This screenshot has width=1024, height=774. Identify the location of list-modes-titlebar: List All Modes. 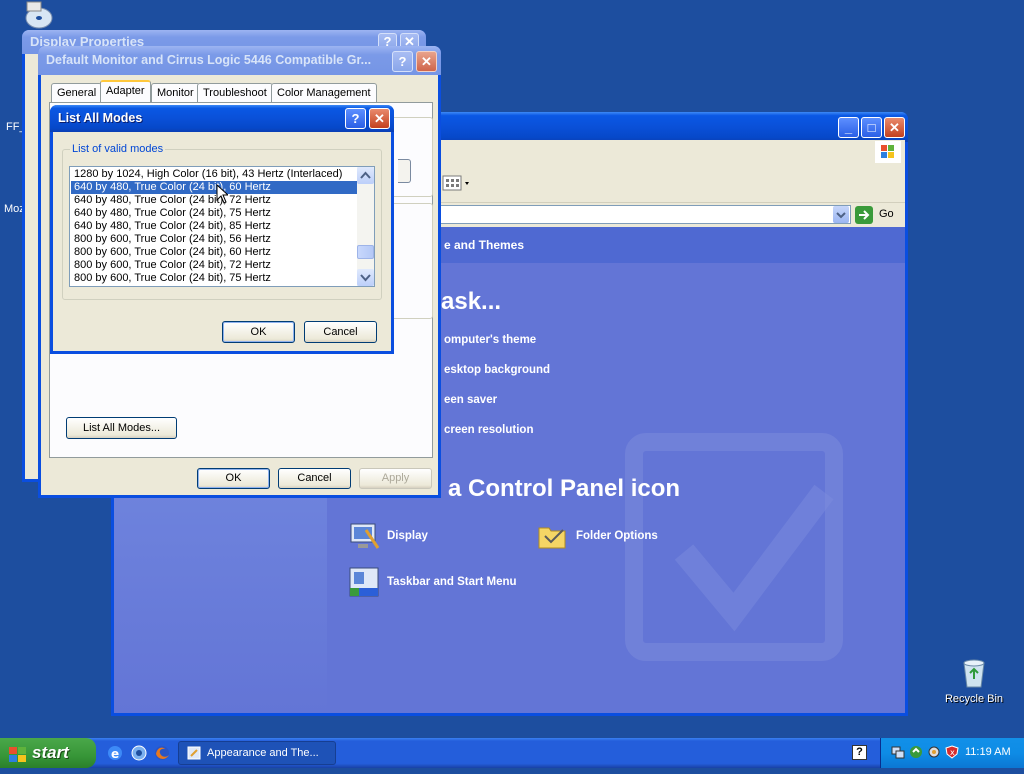
(222, 118).